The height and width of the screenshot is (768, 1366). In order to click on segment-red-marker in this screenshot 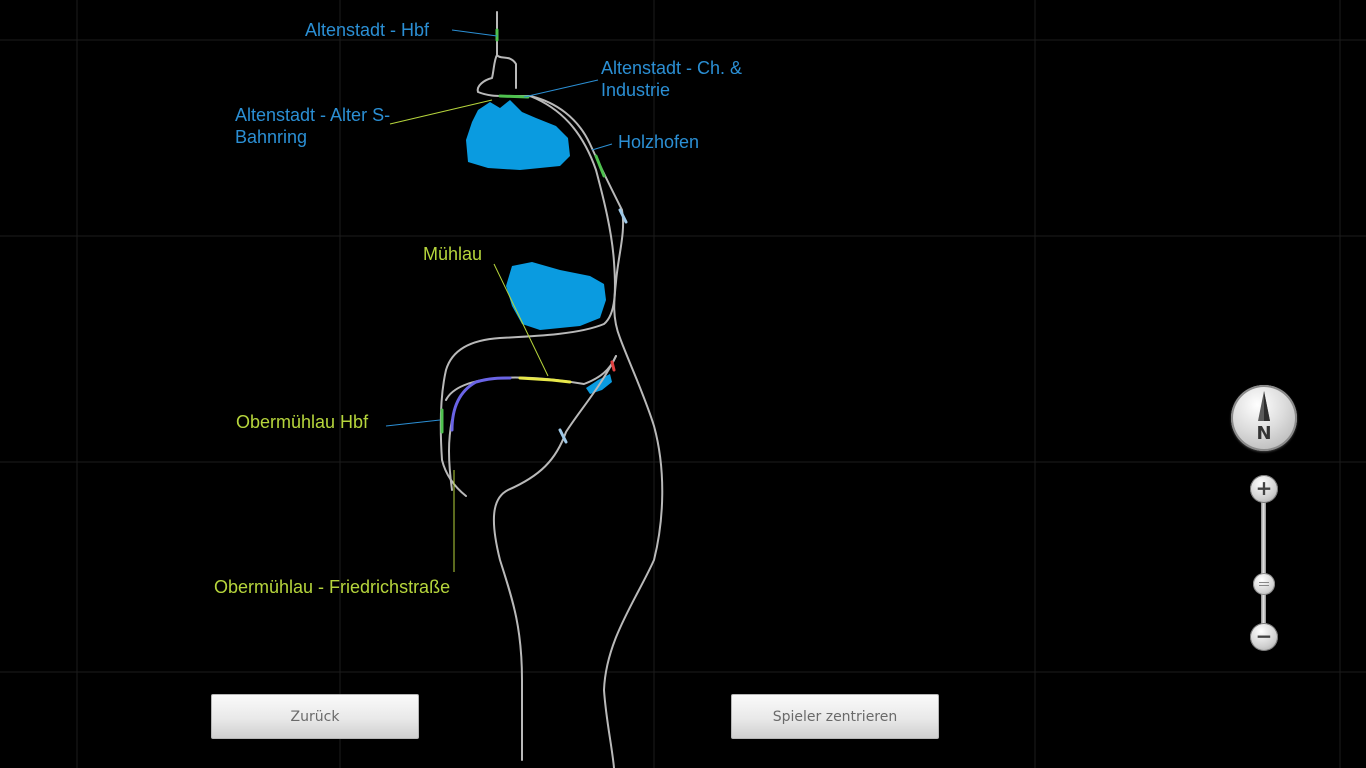, I will do `click(613, 366)`.